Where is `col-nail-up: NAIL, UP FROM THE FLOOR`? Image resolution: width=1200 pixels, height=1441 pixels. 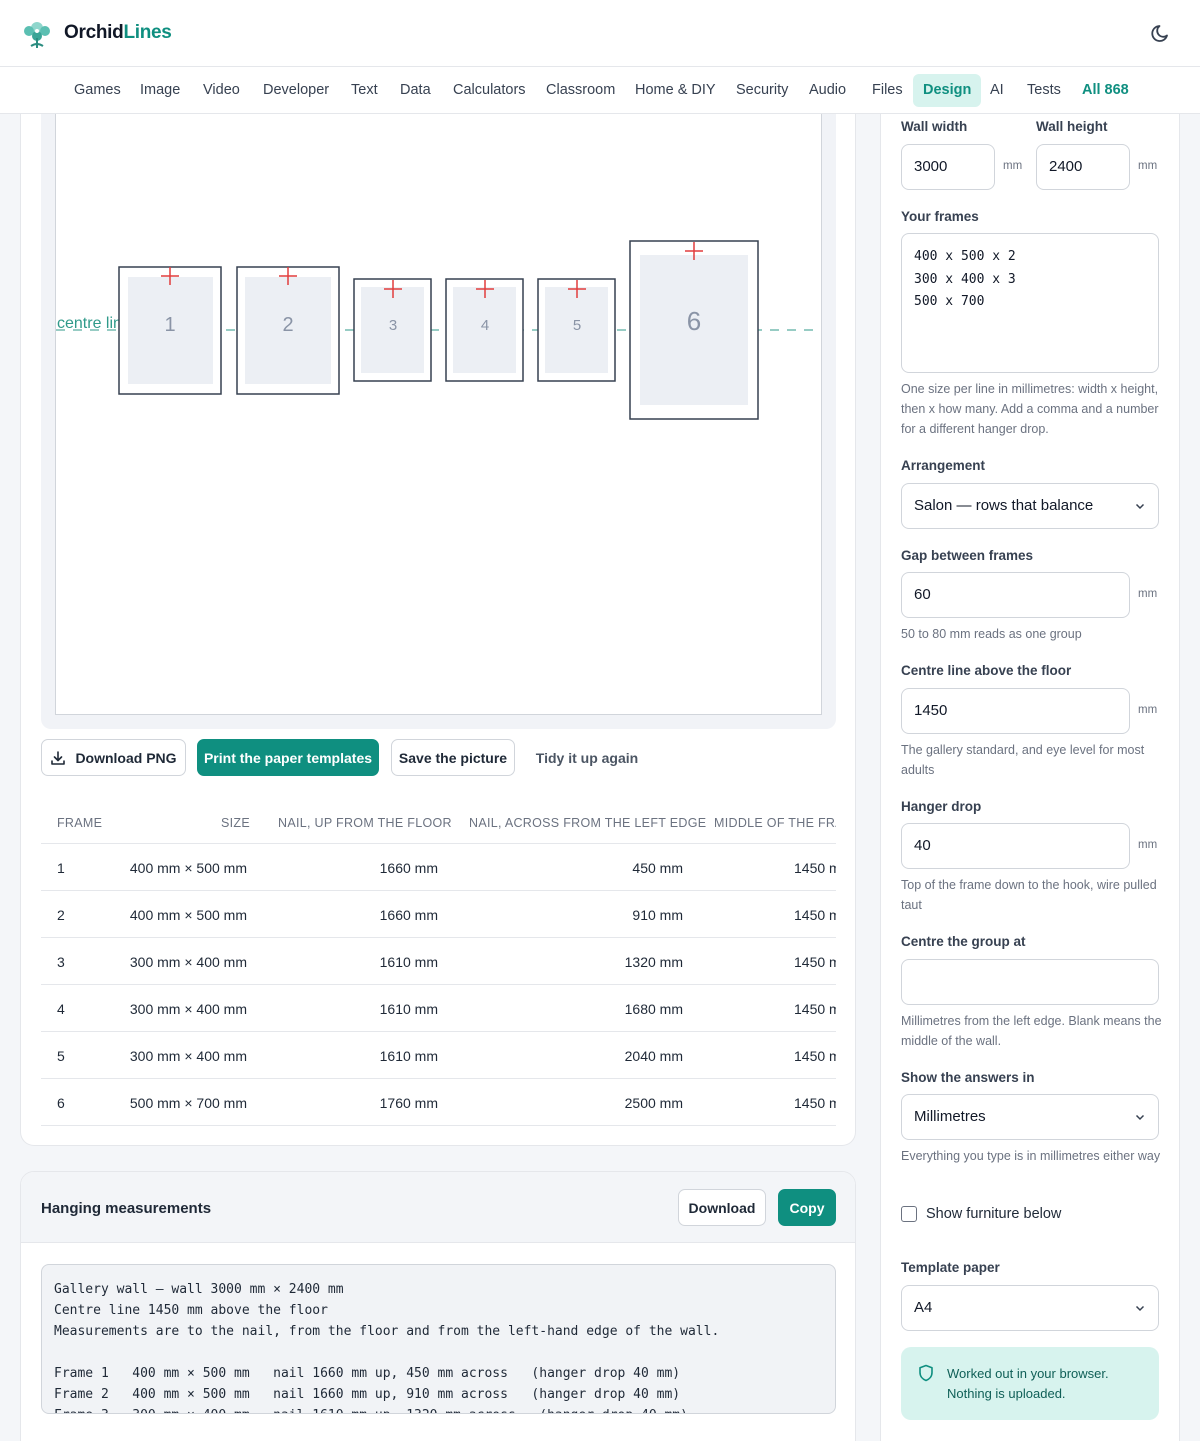 col-nail-up: NAIL, UP FROM THE FLOOR is located at coordinates (365, 823).